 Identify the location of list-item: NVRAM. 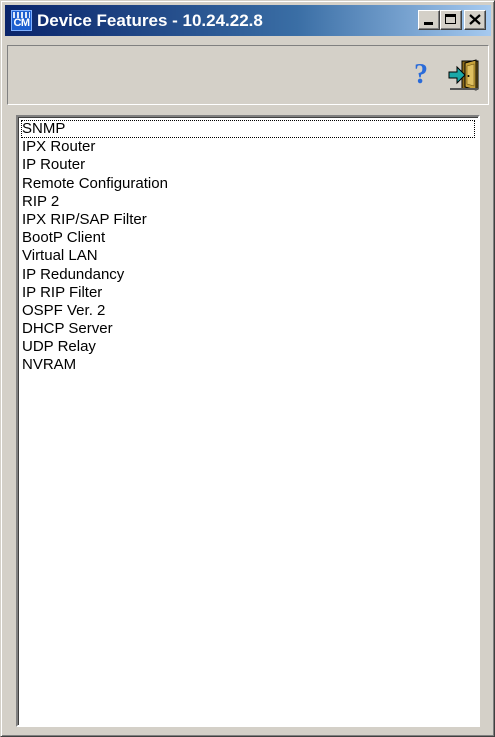
(248, 365).